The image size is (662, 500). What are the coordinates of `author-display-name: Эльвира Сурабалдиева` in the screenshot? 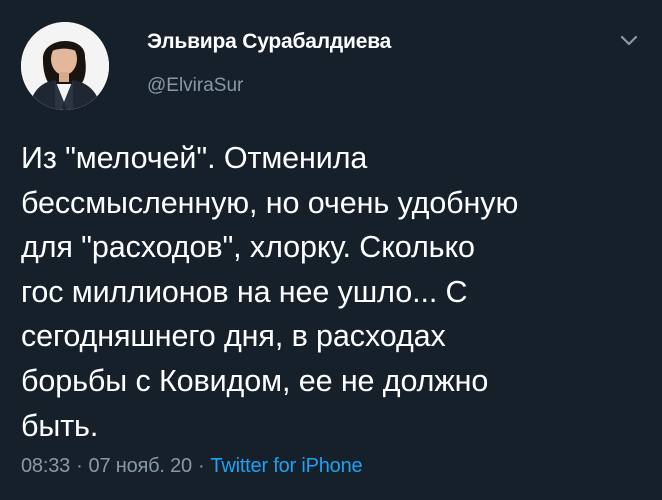 It's located at (269, 42).